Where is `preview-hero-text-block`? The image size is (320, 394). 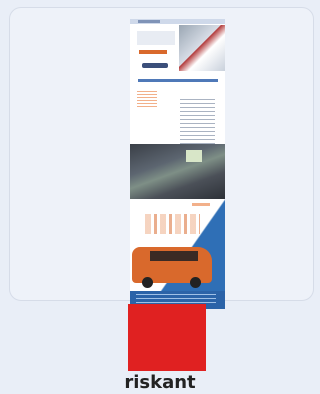
preview-hero-text-block is located at coordinates (156, 38).